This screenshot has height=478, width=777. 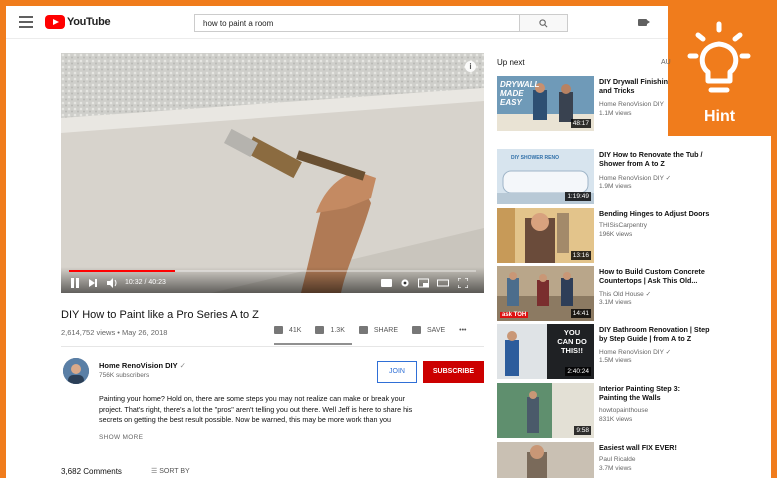 I want to click on thumbnail-text: EASY, so click(x=511, y=102).